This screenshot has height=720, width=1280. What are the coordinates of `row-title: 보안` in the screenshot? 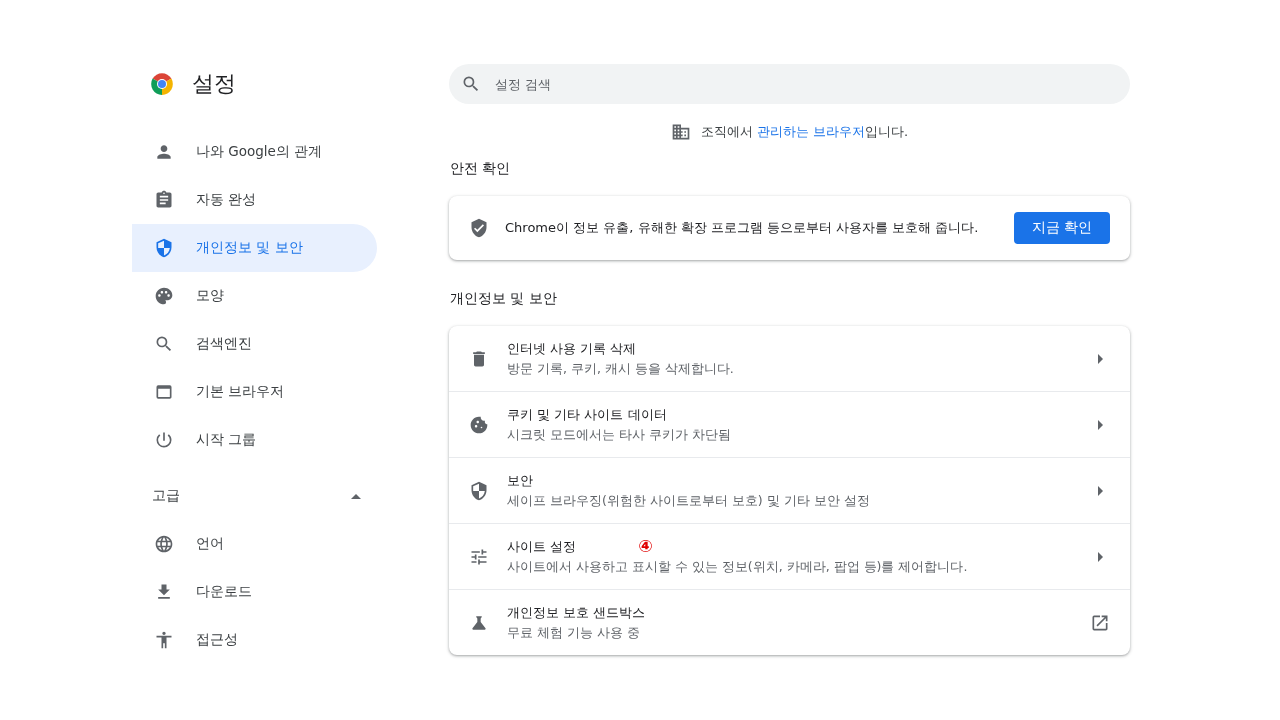 It's located at (520, 480).